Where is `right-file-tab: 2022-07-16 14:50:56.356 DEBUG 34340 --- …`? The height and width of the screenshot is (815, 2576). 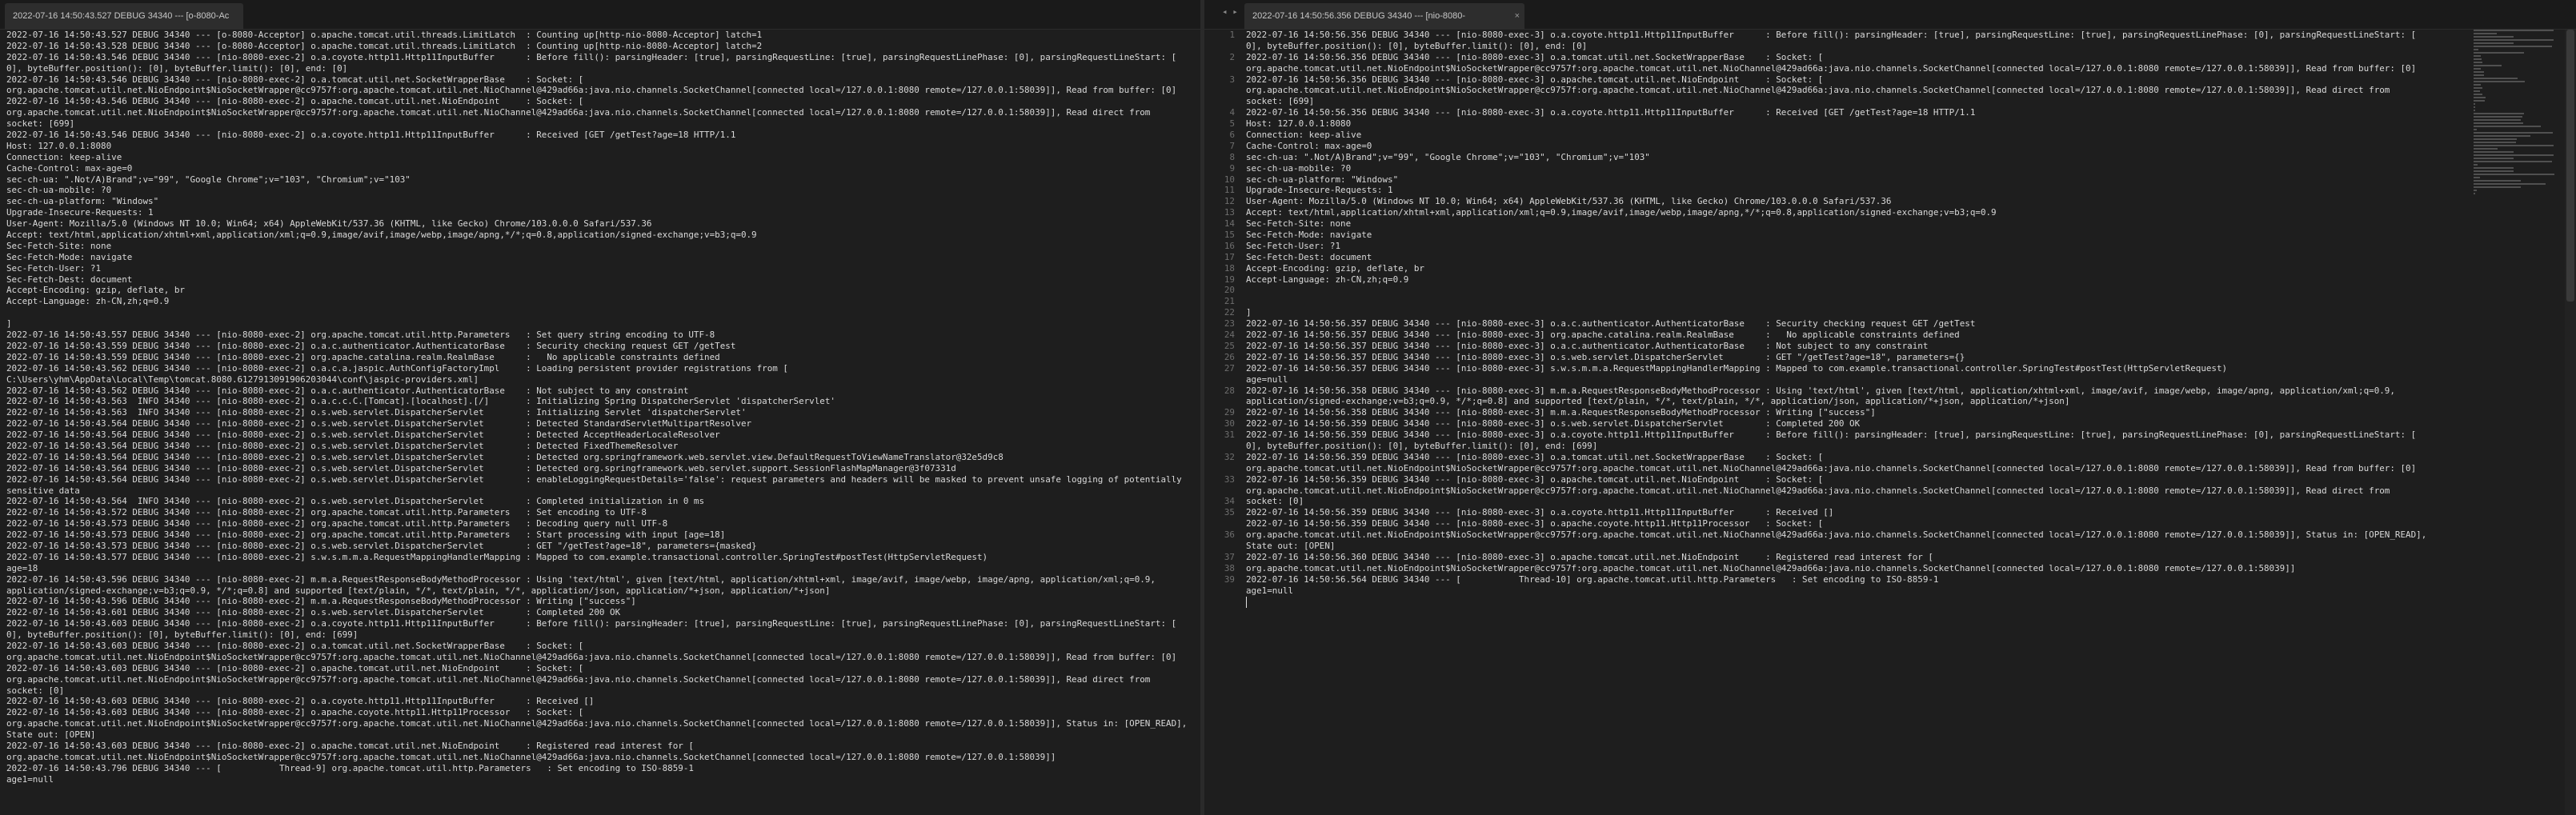
right-file-tab: 2022-07-16 14:50:56.356 DEBUG 34340 --- … is located at coordinates (1384, 16).